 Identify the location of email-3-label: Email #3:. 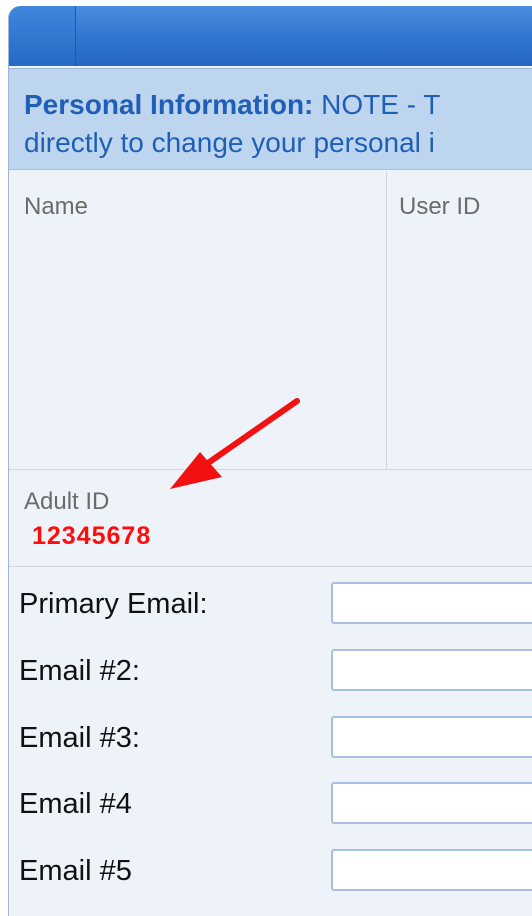
(79, 738).